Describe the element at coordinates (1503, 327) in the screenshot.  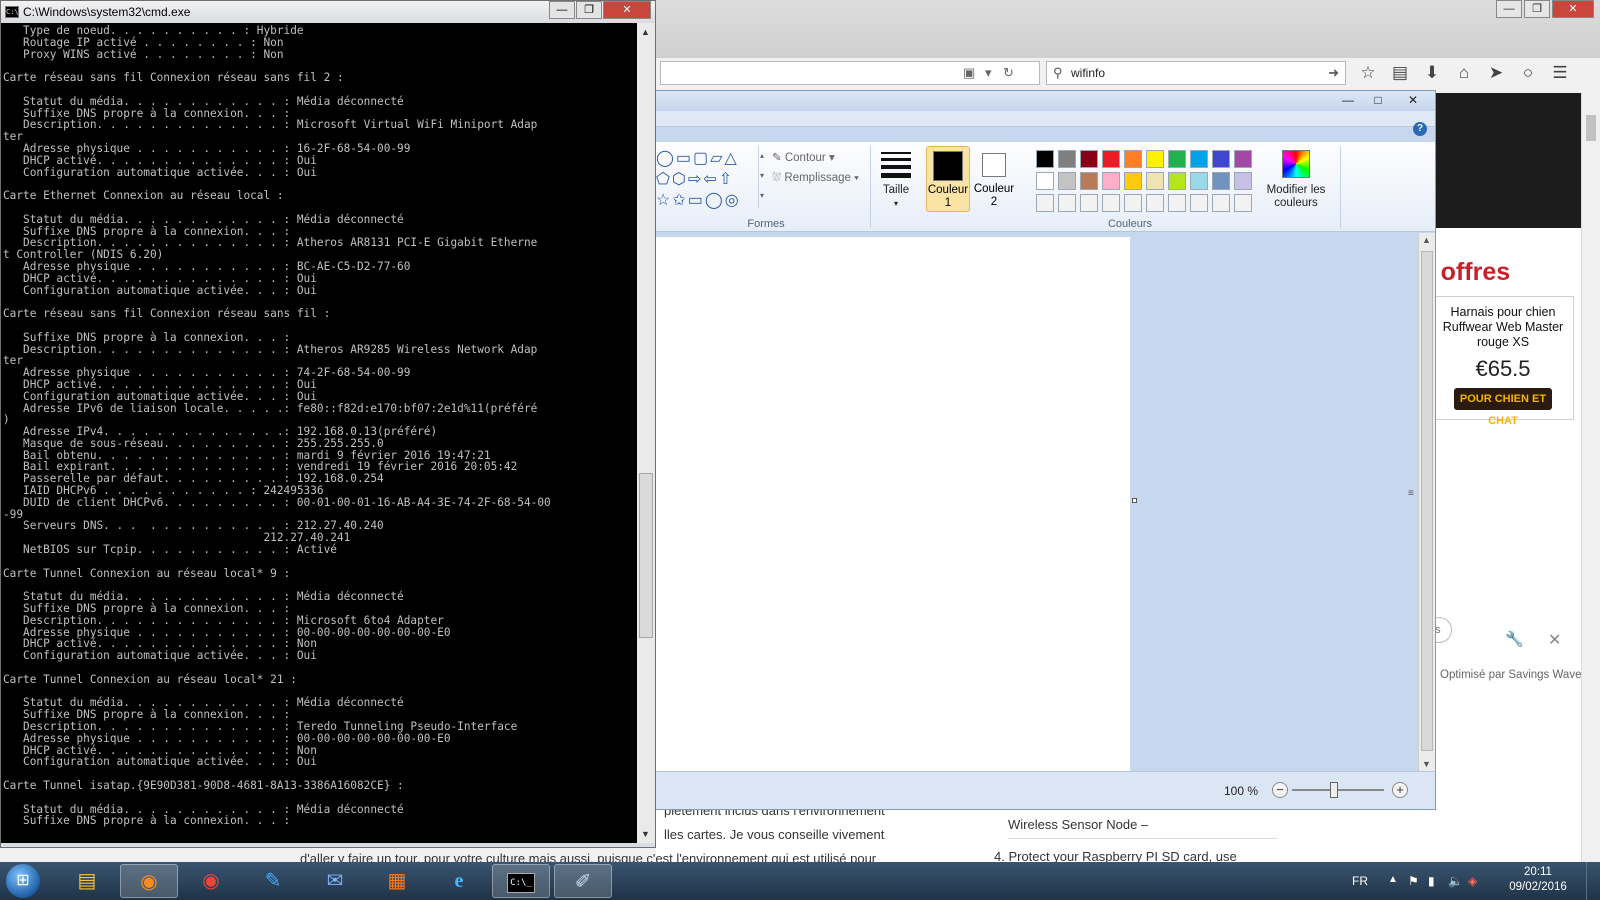
I see `product-name-line: Ruffwear Web Master` at that location.